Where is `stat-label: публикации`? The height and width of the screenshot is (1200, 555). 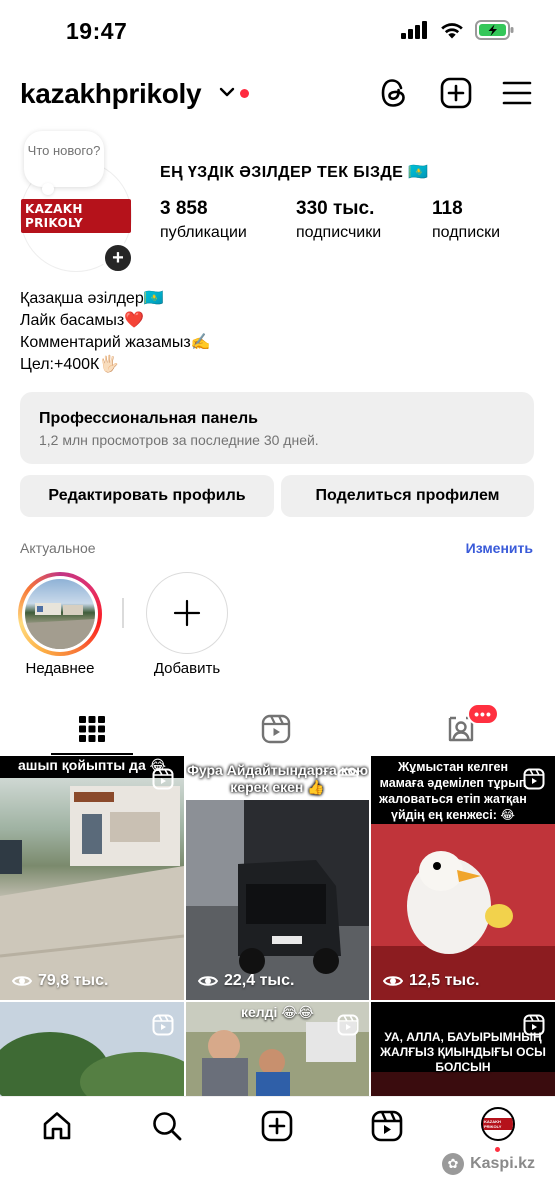
stat-label: публикации is located at coordinates (203, 232).